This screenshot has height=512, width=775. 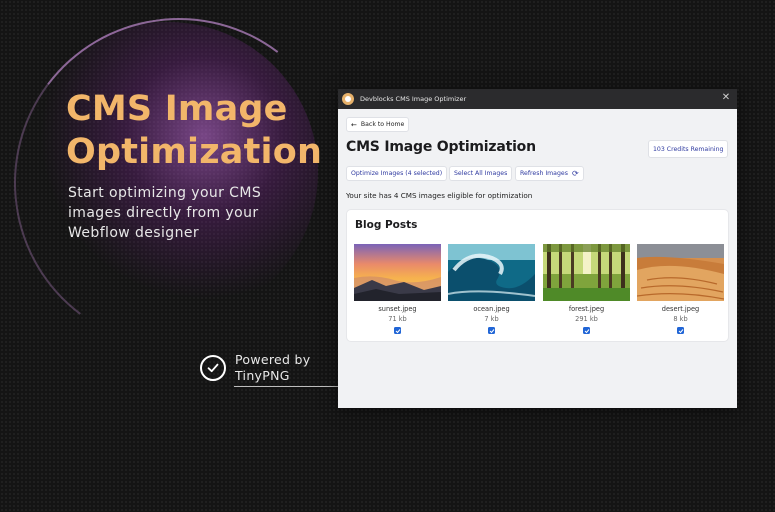 I want to click on powered-by-brand: TinyPNG, so click(x=262, y=375).